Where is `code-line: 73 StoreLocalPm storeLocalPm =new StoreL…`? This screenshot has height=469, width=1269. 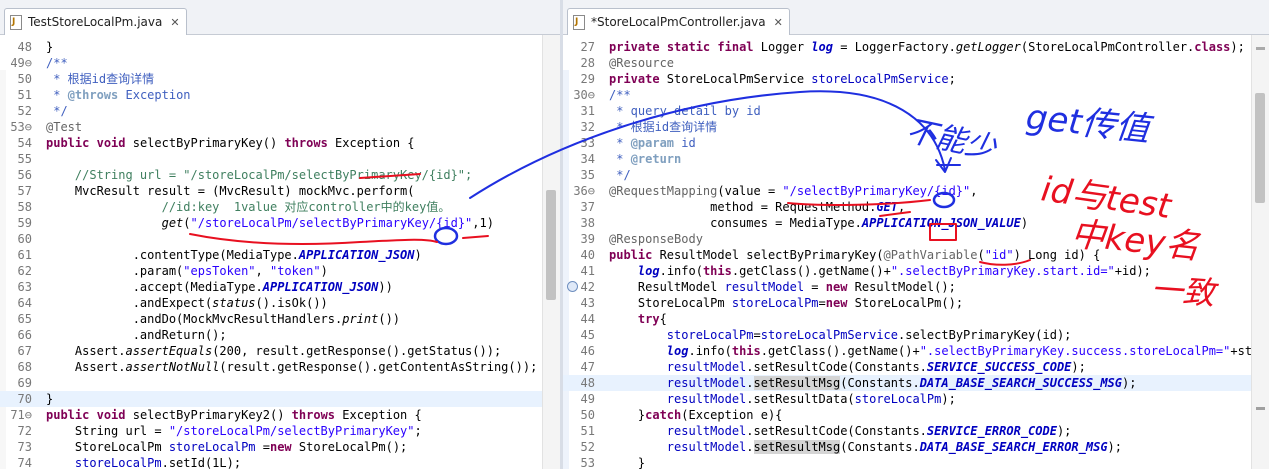
code-line: 73 StoreLocalPm storeLocalPm =new StoreL… is located at coordinates (280, 447).